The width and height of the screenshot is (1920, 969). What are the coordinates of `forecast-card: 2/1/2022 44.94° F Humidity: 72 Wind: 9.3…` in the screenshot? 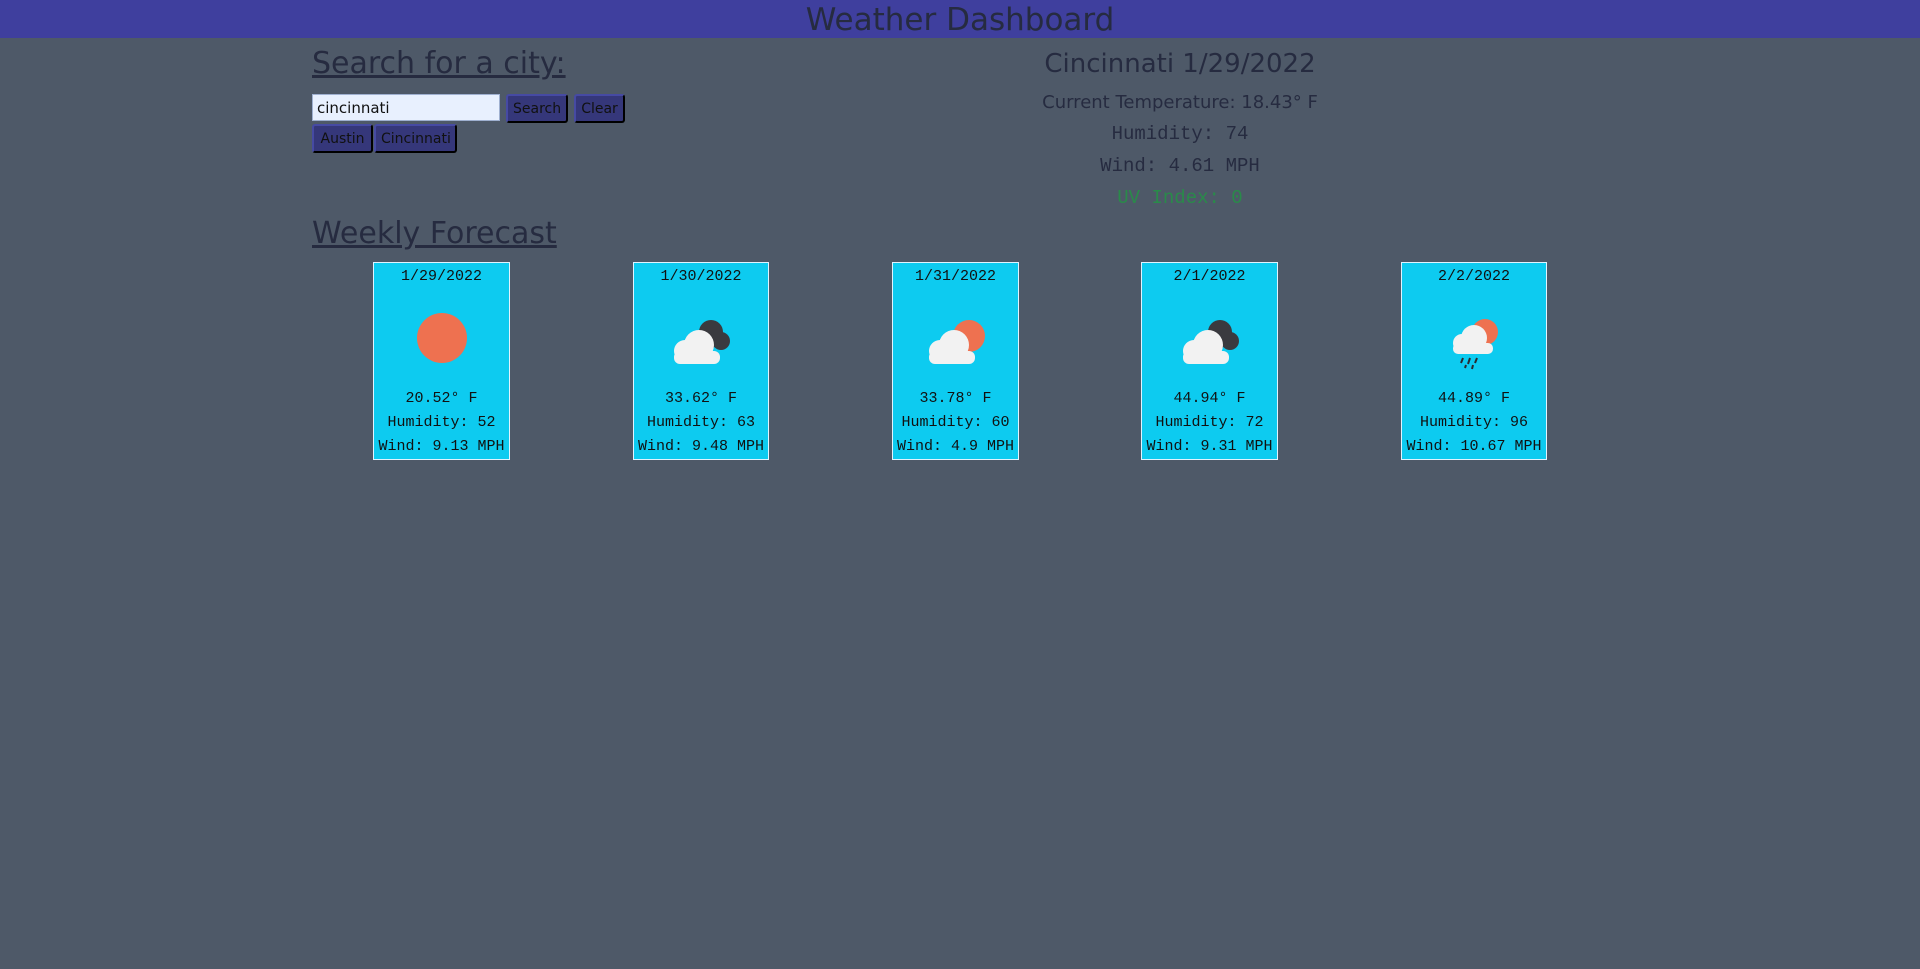 It's located at (1209, 361).